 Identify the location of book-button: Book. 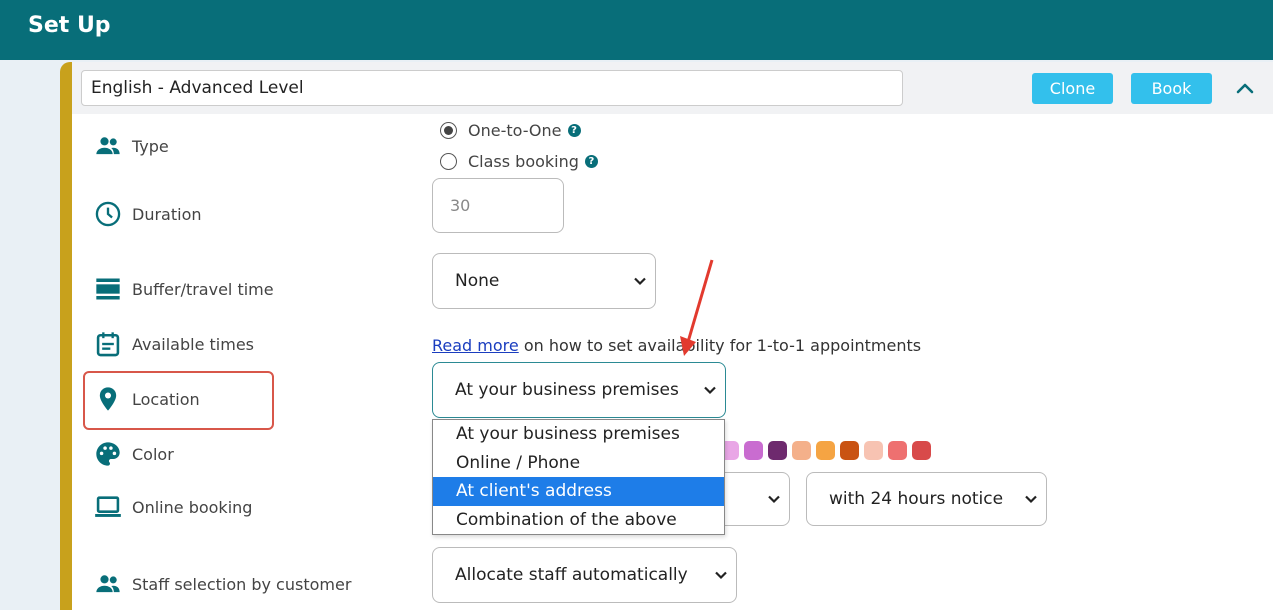
(1171, 88).